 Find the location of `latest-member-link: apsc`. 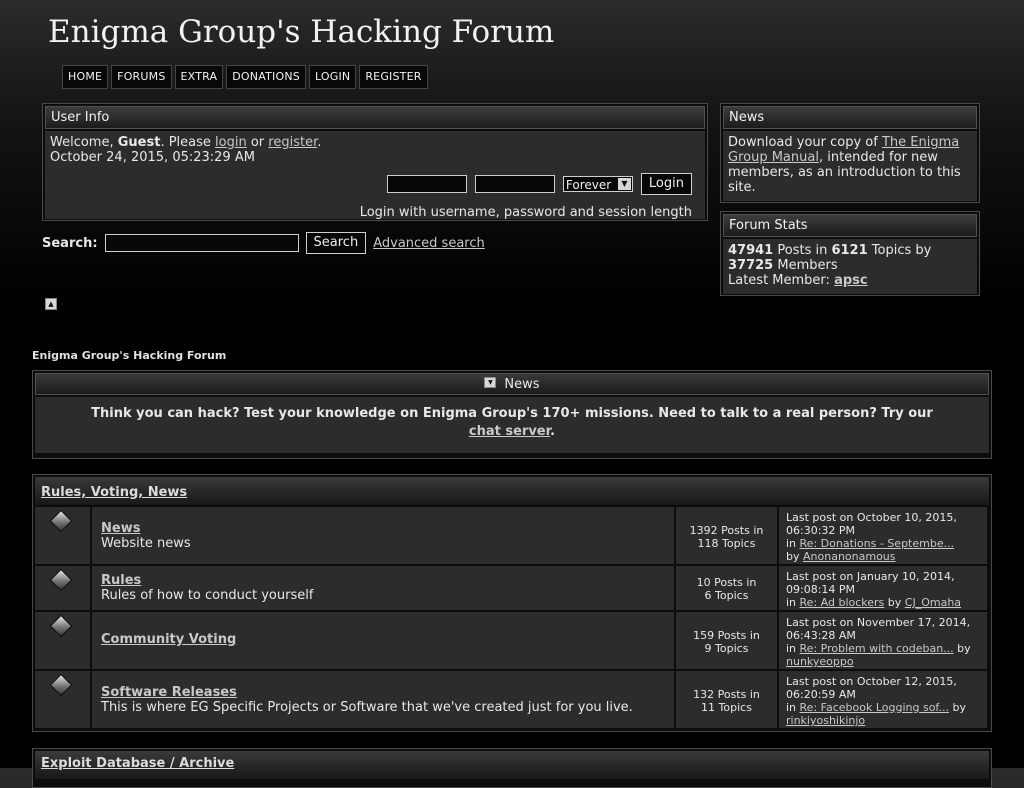

latest-member-link: apsc is located at coordinates (851, 280).